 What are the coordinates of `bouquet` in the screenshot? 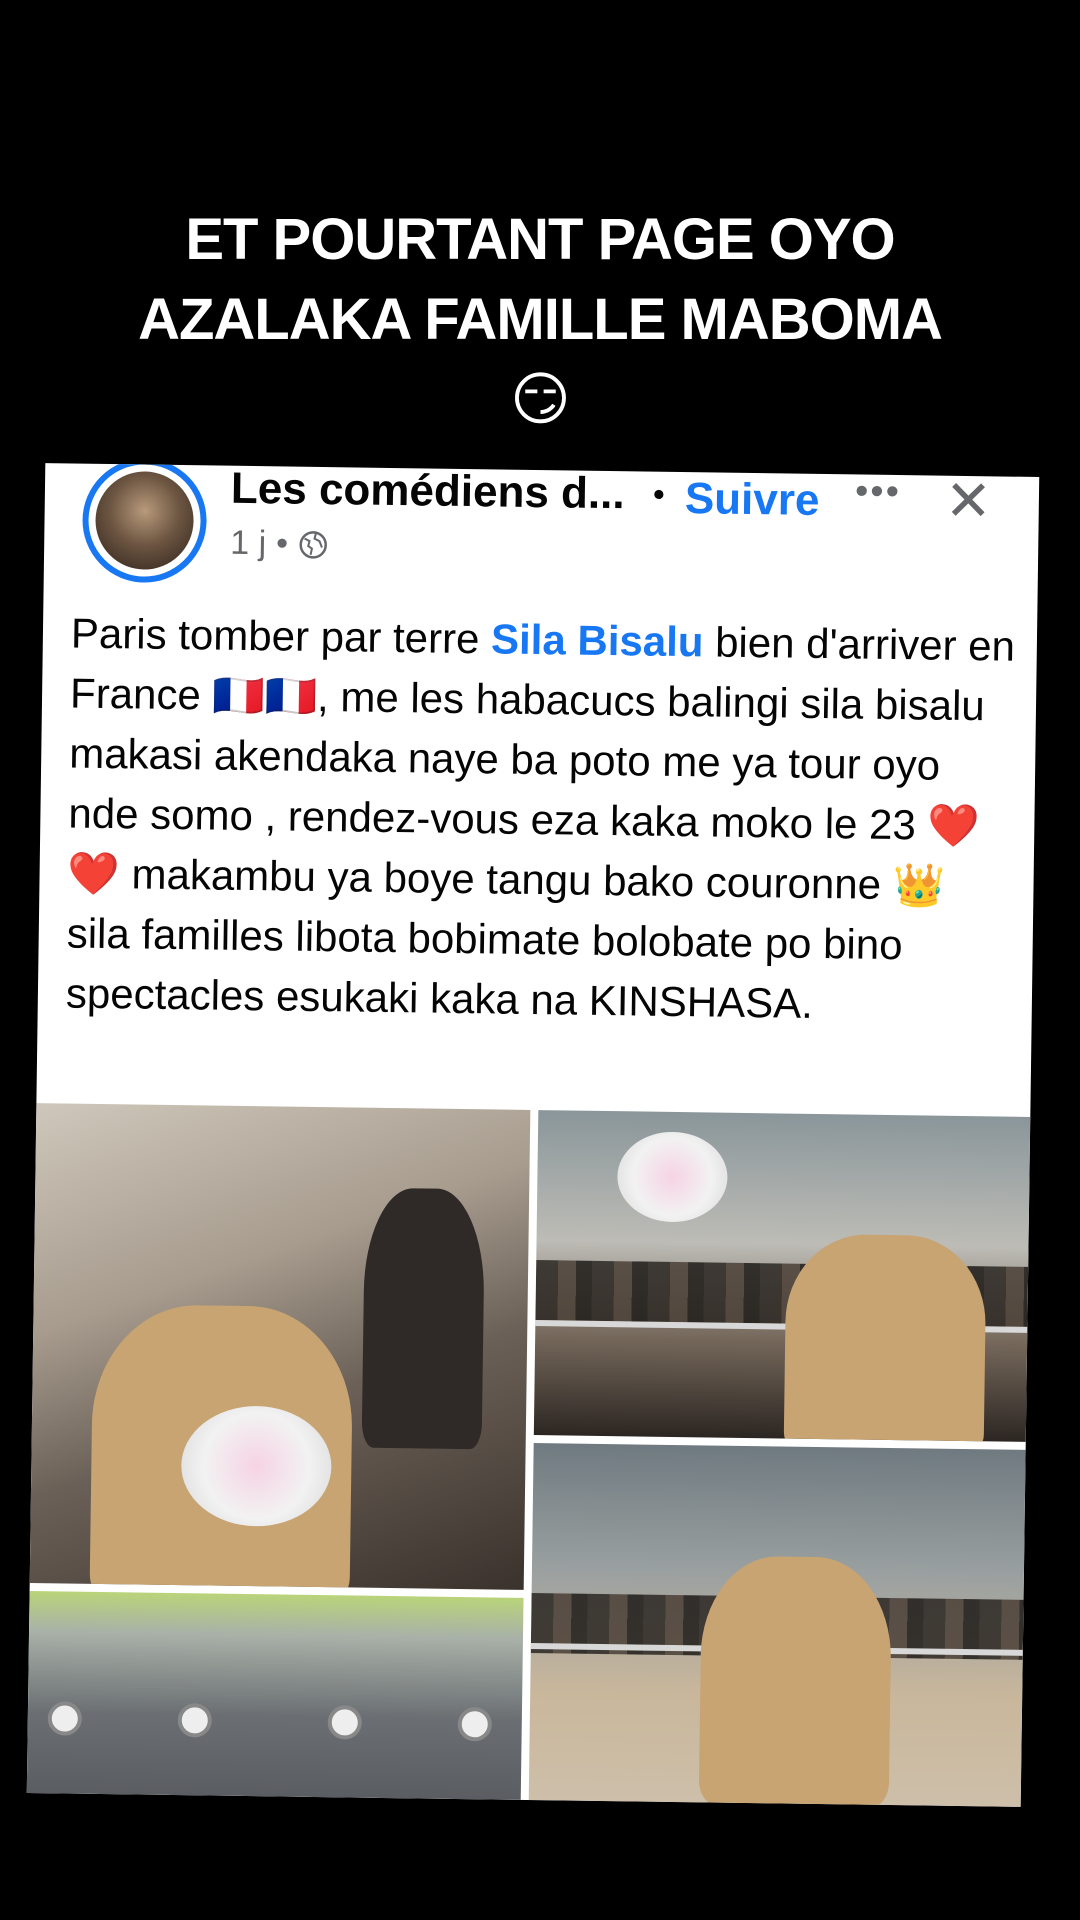 It's located at (672, 1177).